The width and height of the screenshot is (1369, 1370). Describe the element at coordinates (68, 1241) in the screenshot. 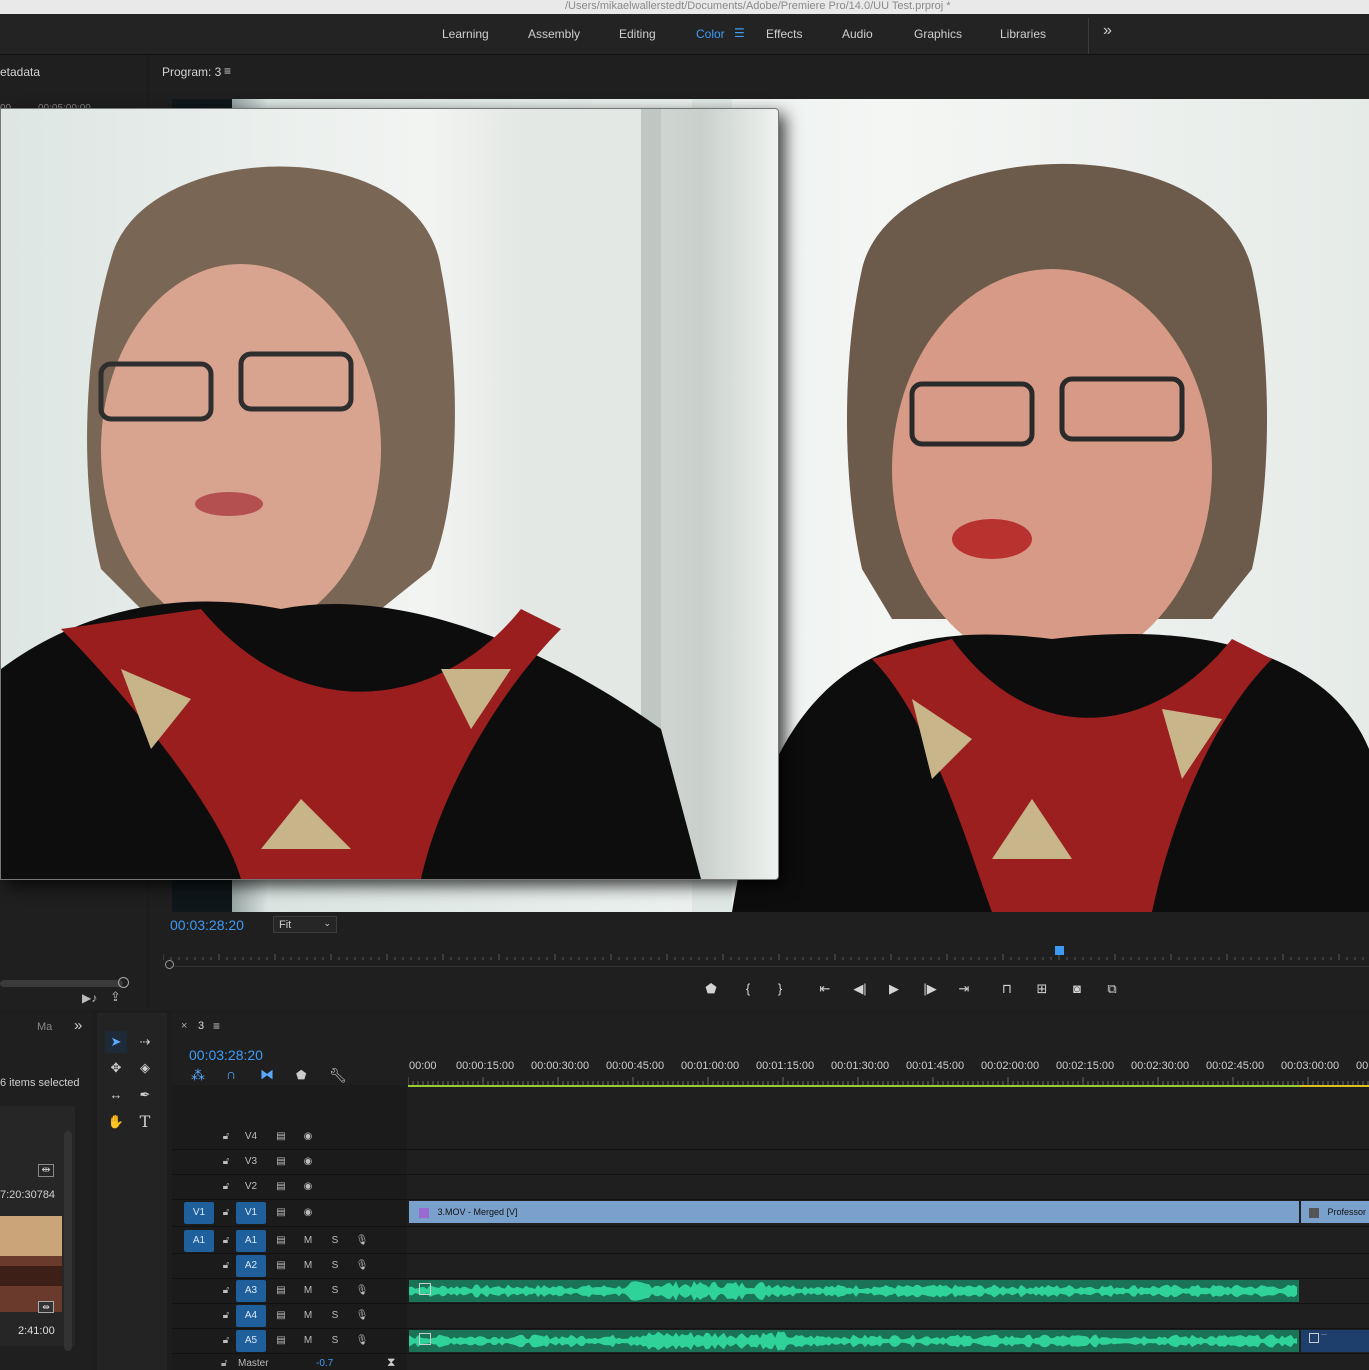

I see `project-scrollbar` at that location.